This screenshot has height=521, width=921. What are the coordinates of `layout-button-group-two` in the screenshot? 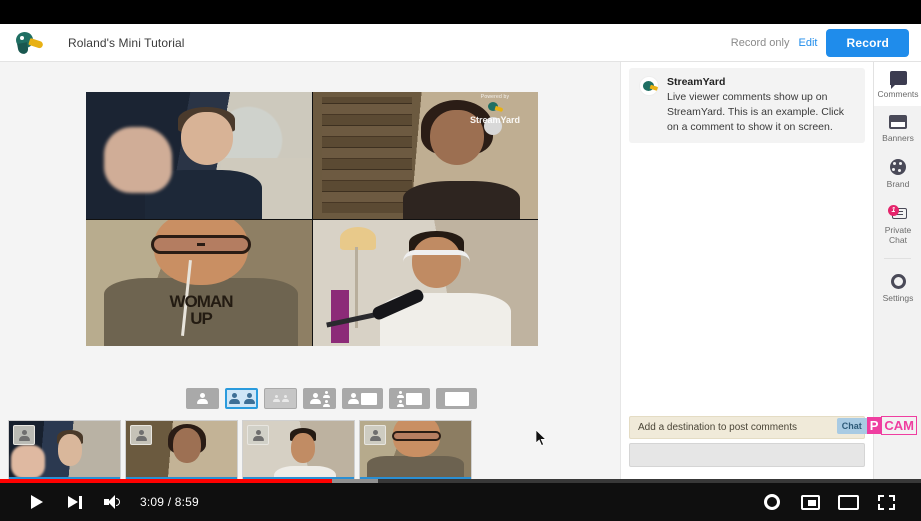 It's located at (280, 398).